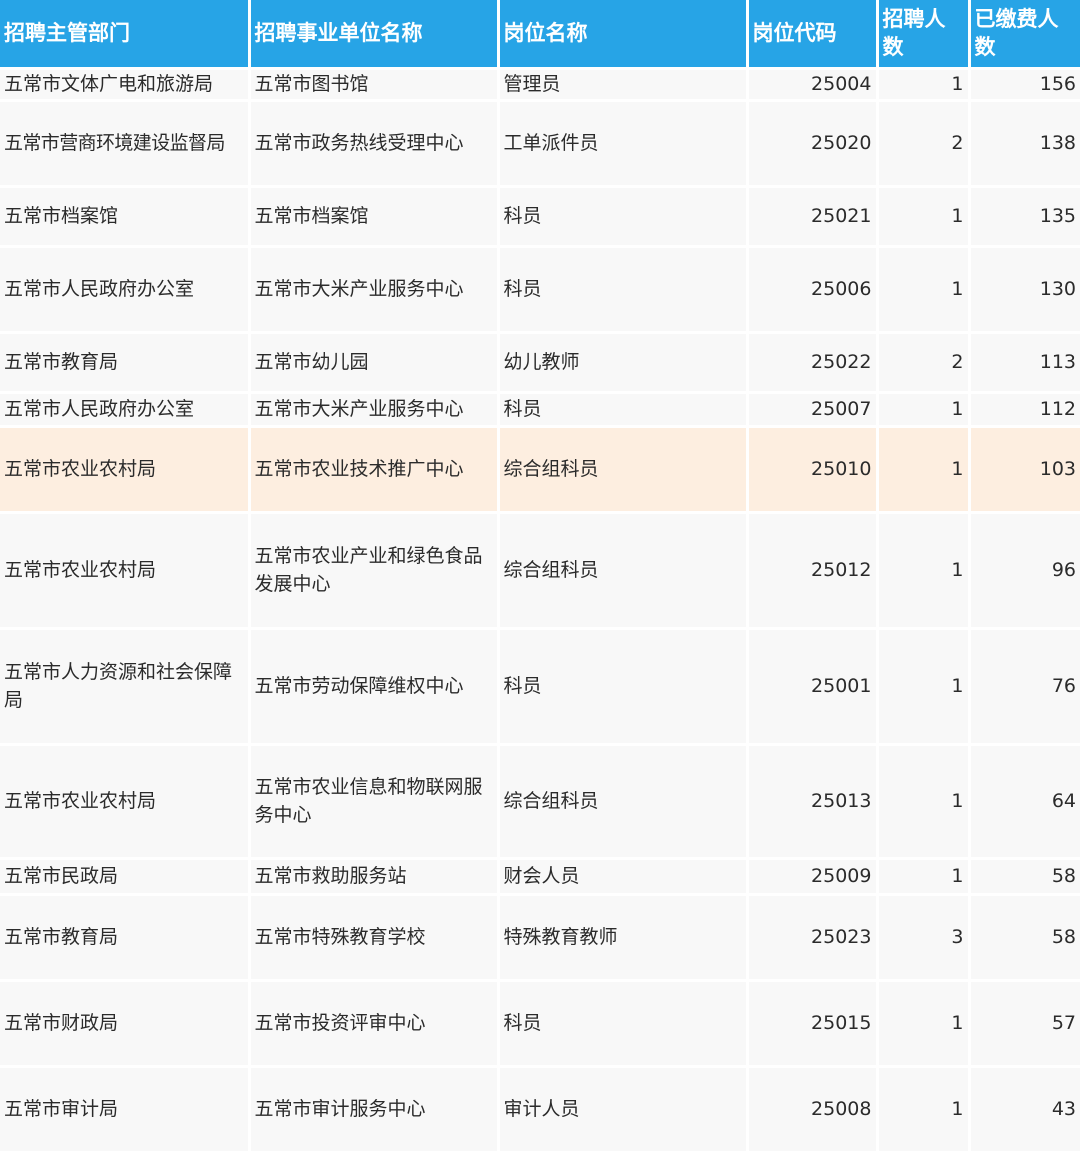  I want to click on cell-paid: 96, so click(1024, 571).